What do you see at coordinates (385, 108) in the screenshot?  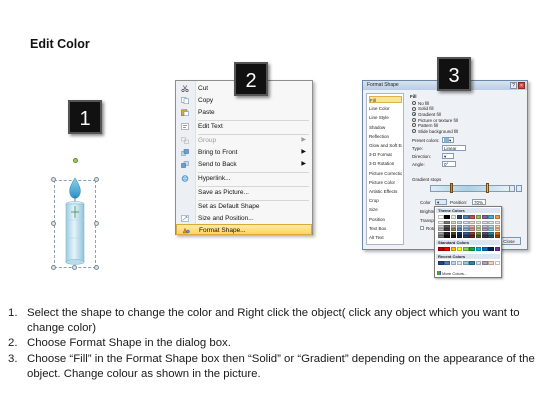 I see `nav-item-line-color: Line Color` at bounding box center [385, 108].